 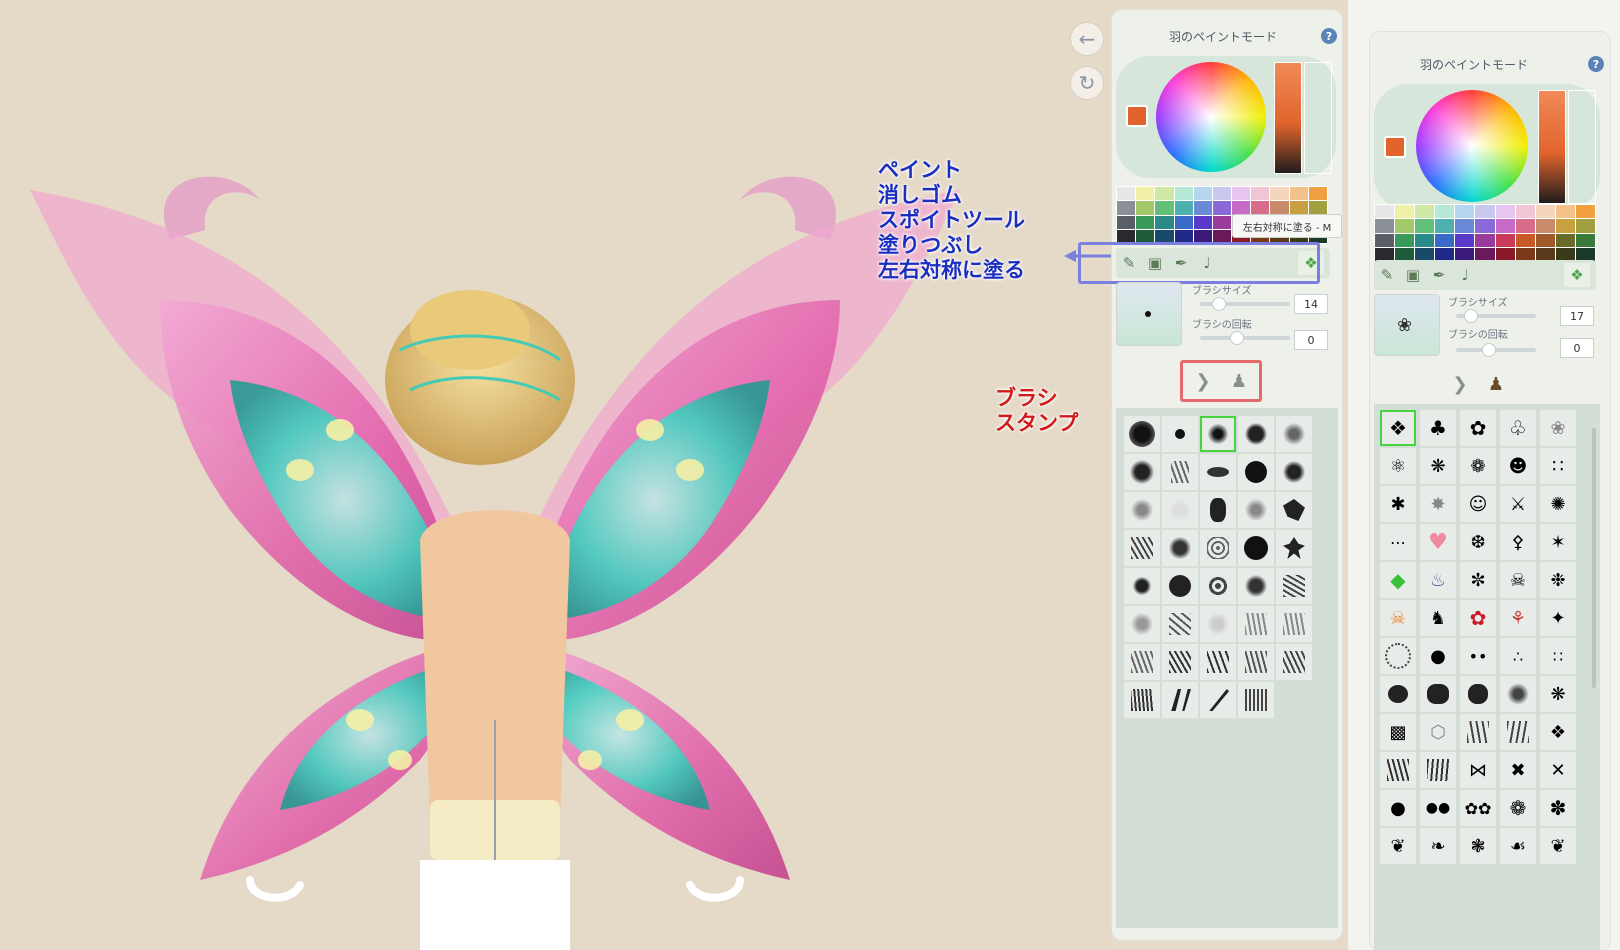 What do you see at coordinates (1518, 618) in the screenshot?
I see `stamp-plant-icon: ⚘` at bounding box center [1518, 618].